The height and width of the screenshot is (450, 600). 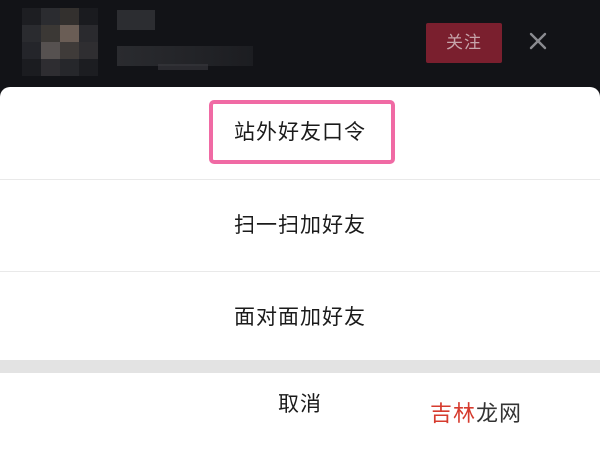 What do you see at coordinates (300, 366) in the screenshot?
I see `sheet-separator-band` at bounding box center [300, 366].